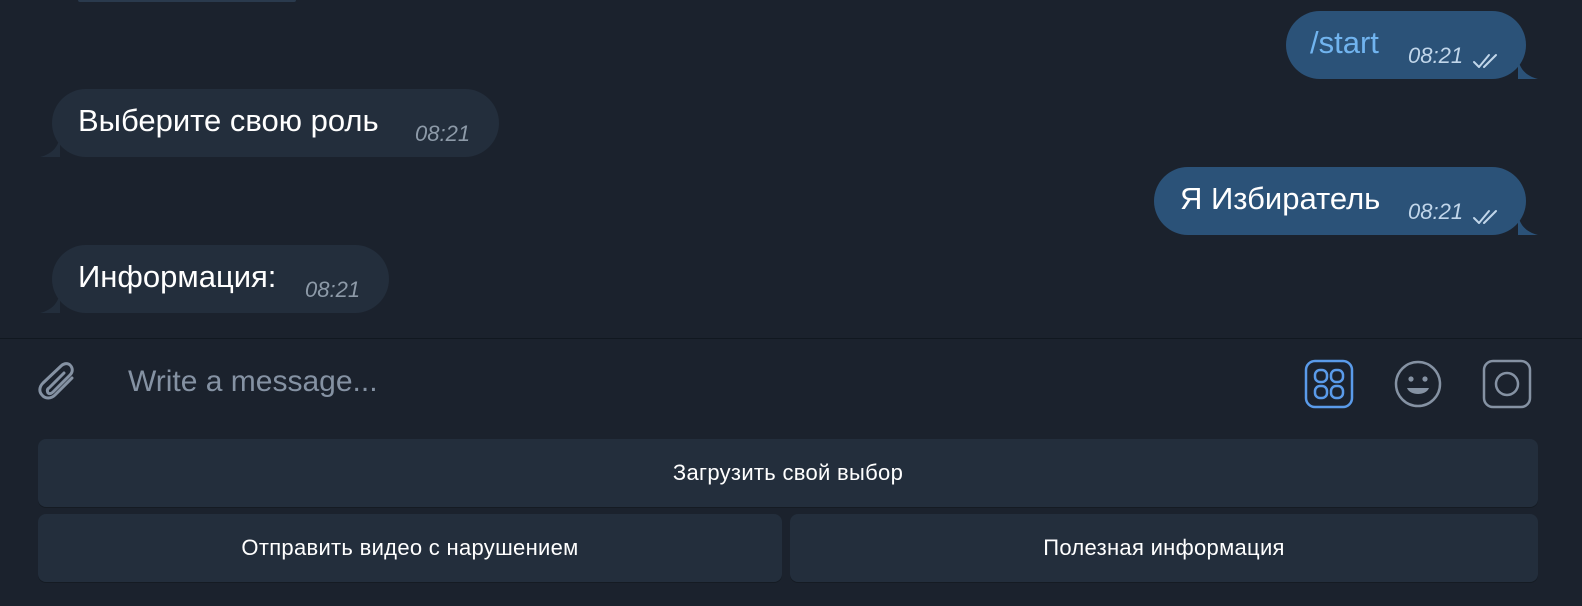 Image resolution: width=1582 pixels, height=606 pixels. I want to click on incoming-message: Информация: 08:21, so click(214, 279).